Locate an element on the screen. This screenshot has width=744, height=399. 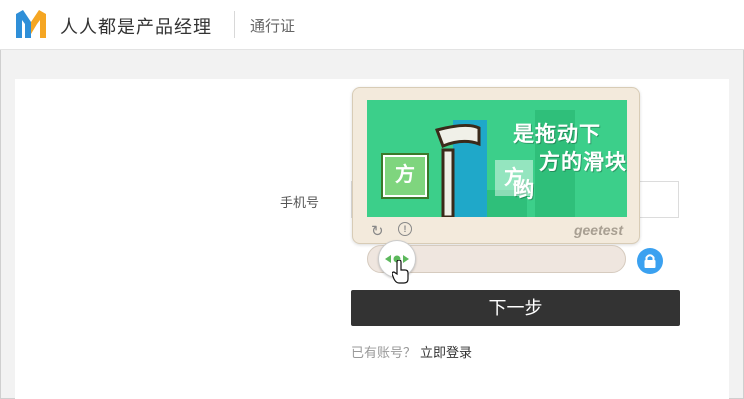
captcha-image: 是拖动下 方的滑块 哟 方 方 is located at coordinates (497, 158).